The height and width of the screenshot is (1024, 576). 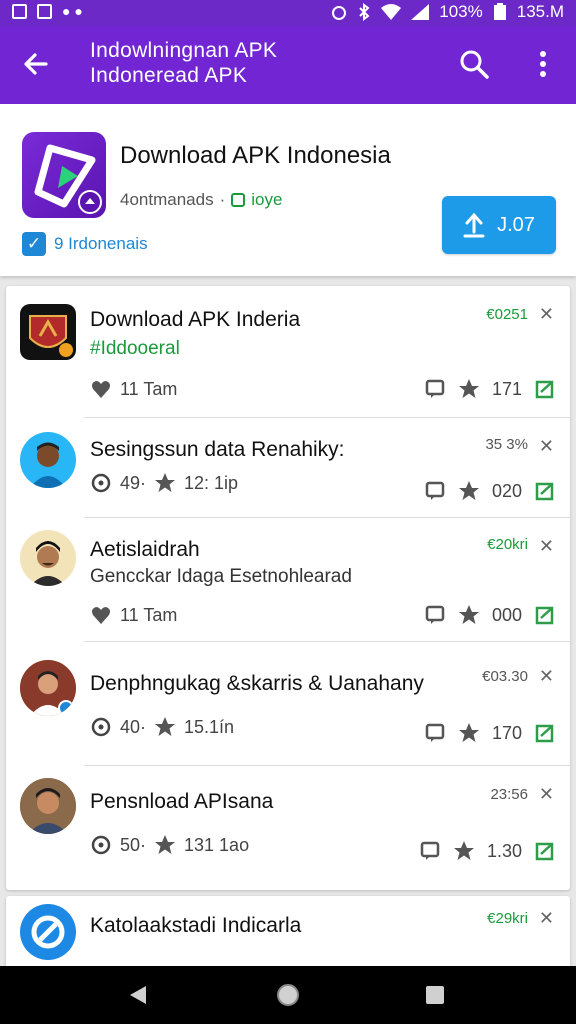 I want to click on image-icon, so click(x=19, y=11).